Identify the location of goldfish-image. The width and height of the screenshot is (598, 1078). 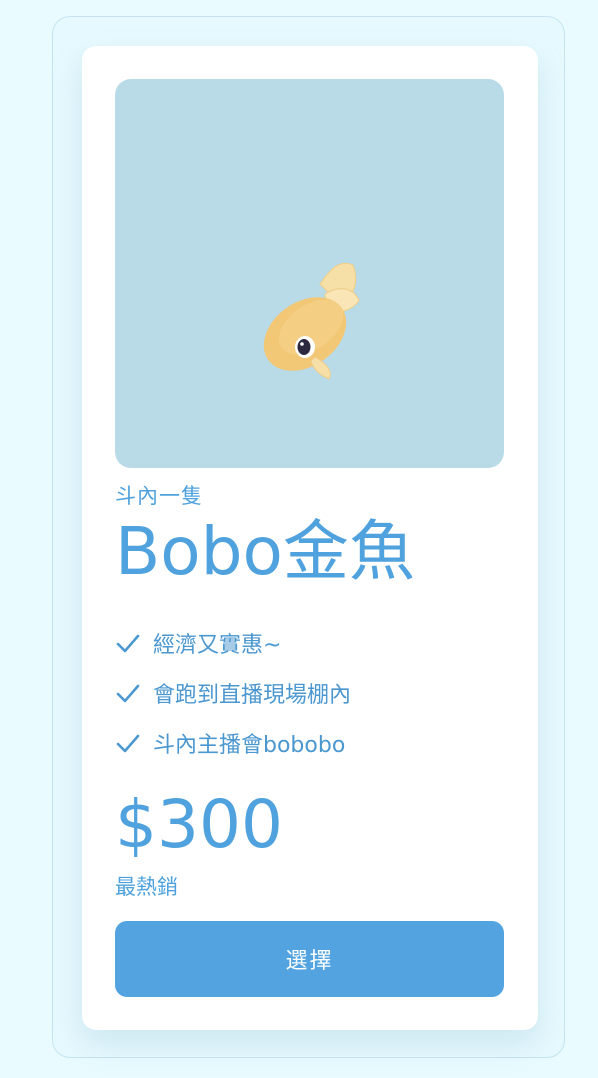
(311, 321).